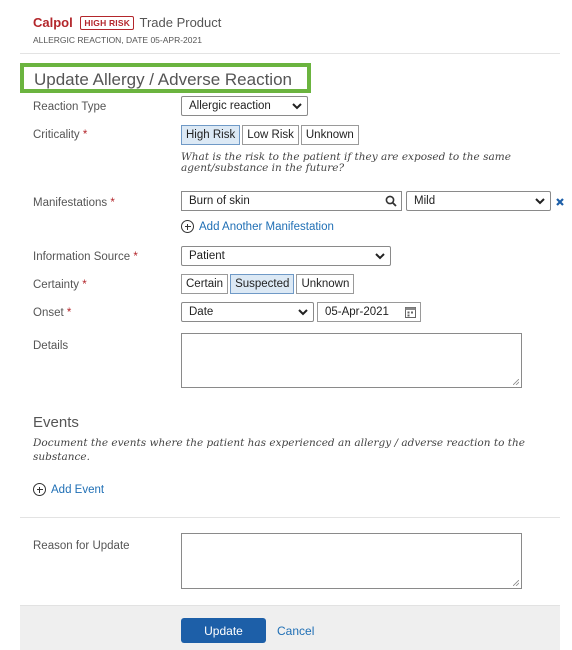  What do you see at coordinates (290, 517) in the screenshot?
I see `section-divider` at bounding box center [290, 517].